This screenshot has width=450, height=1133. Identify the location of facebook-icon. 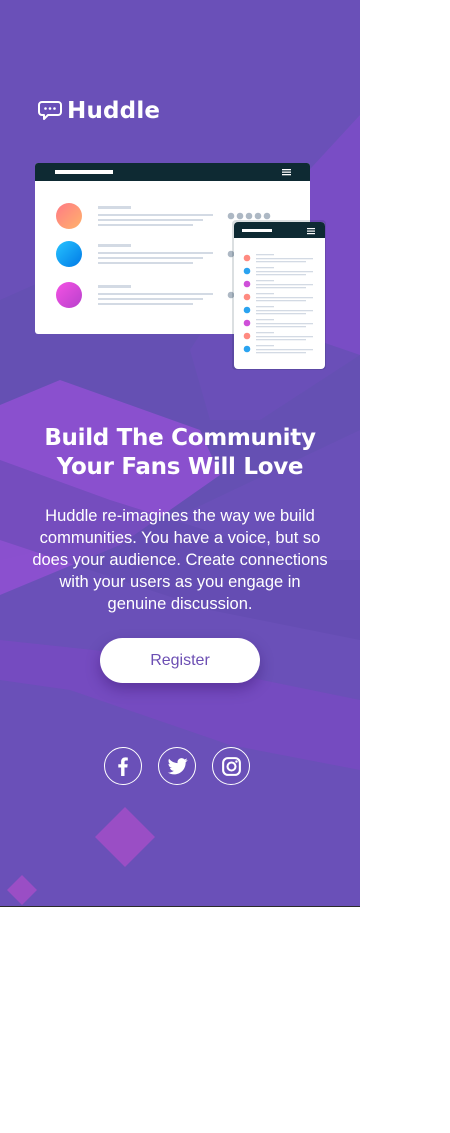
(123, 766).